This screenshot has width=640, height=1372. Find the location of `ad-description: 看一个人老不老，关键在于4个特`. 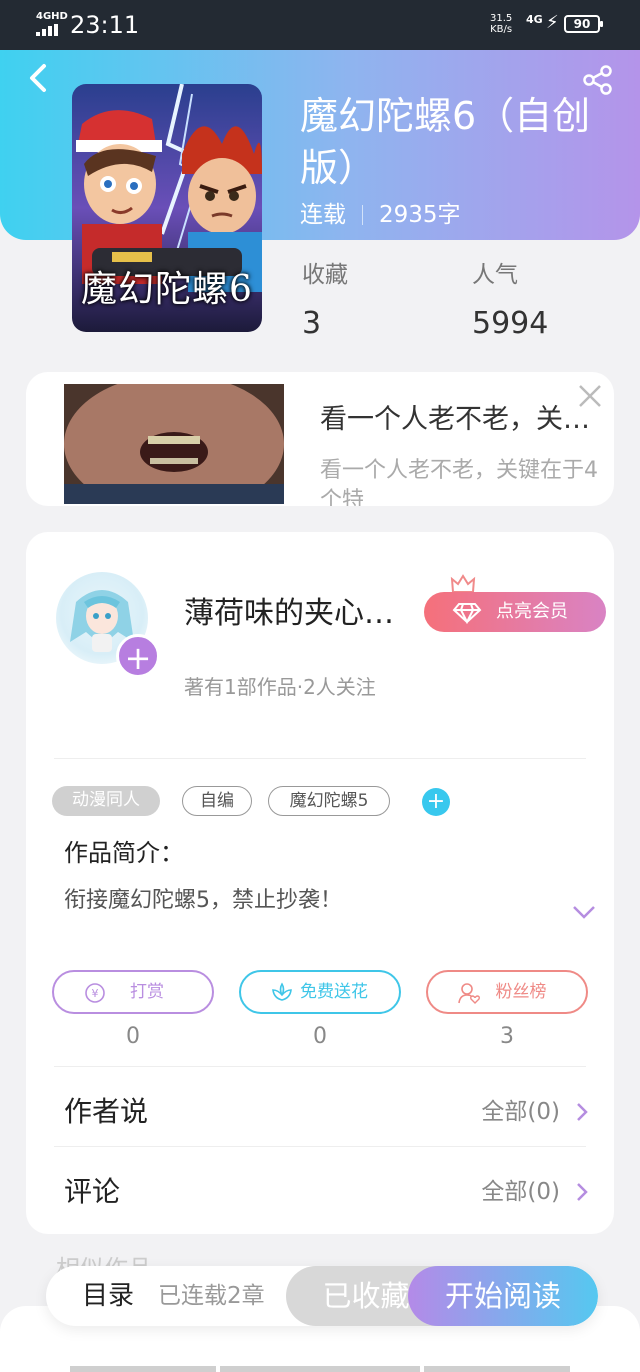

ad-description: 看一个人老不老，关键在于4个特 is located at coordinates (459, 482).